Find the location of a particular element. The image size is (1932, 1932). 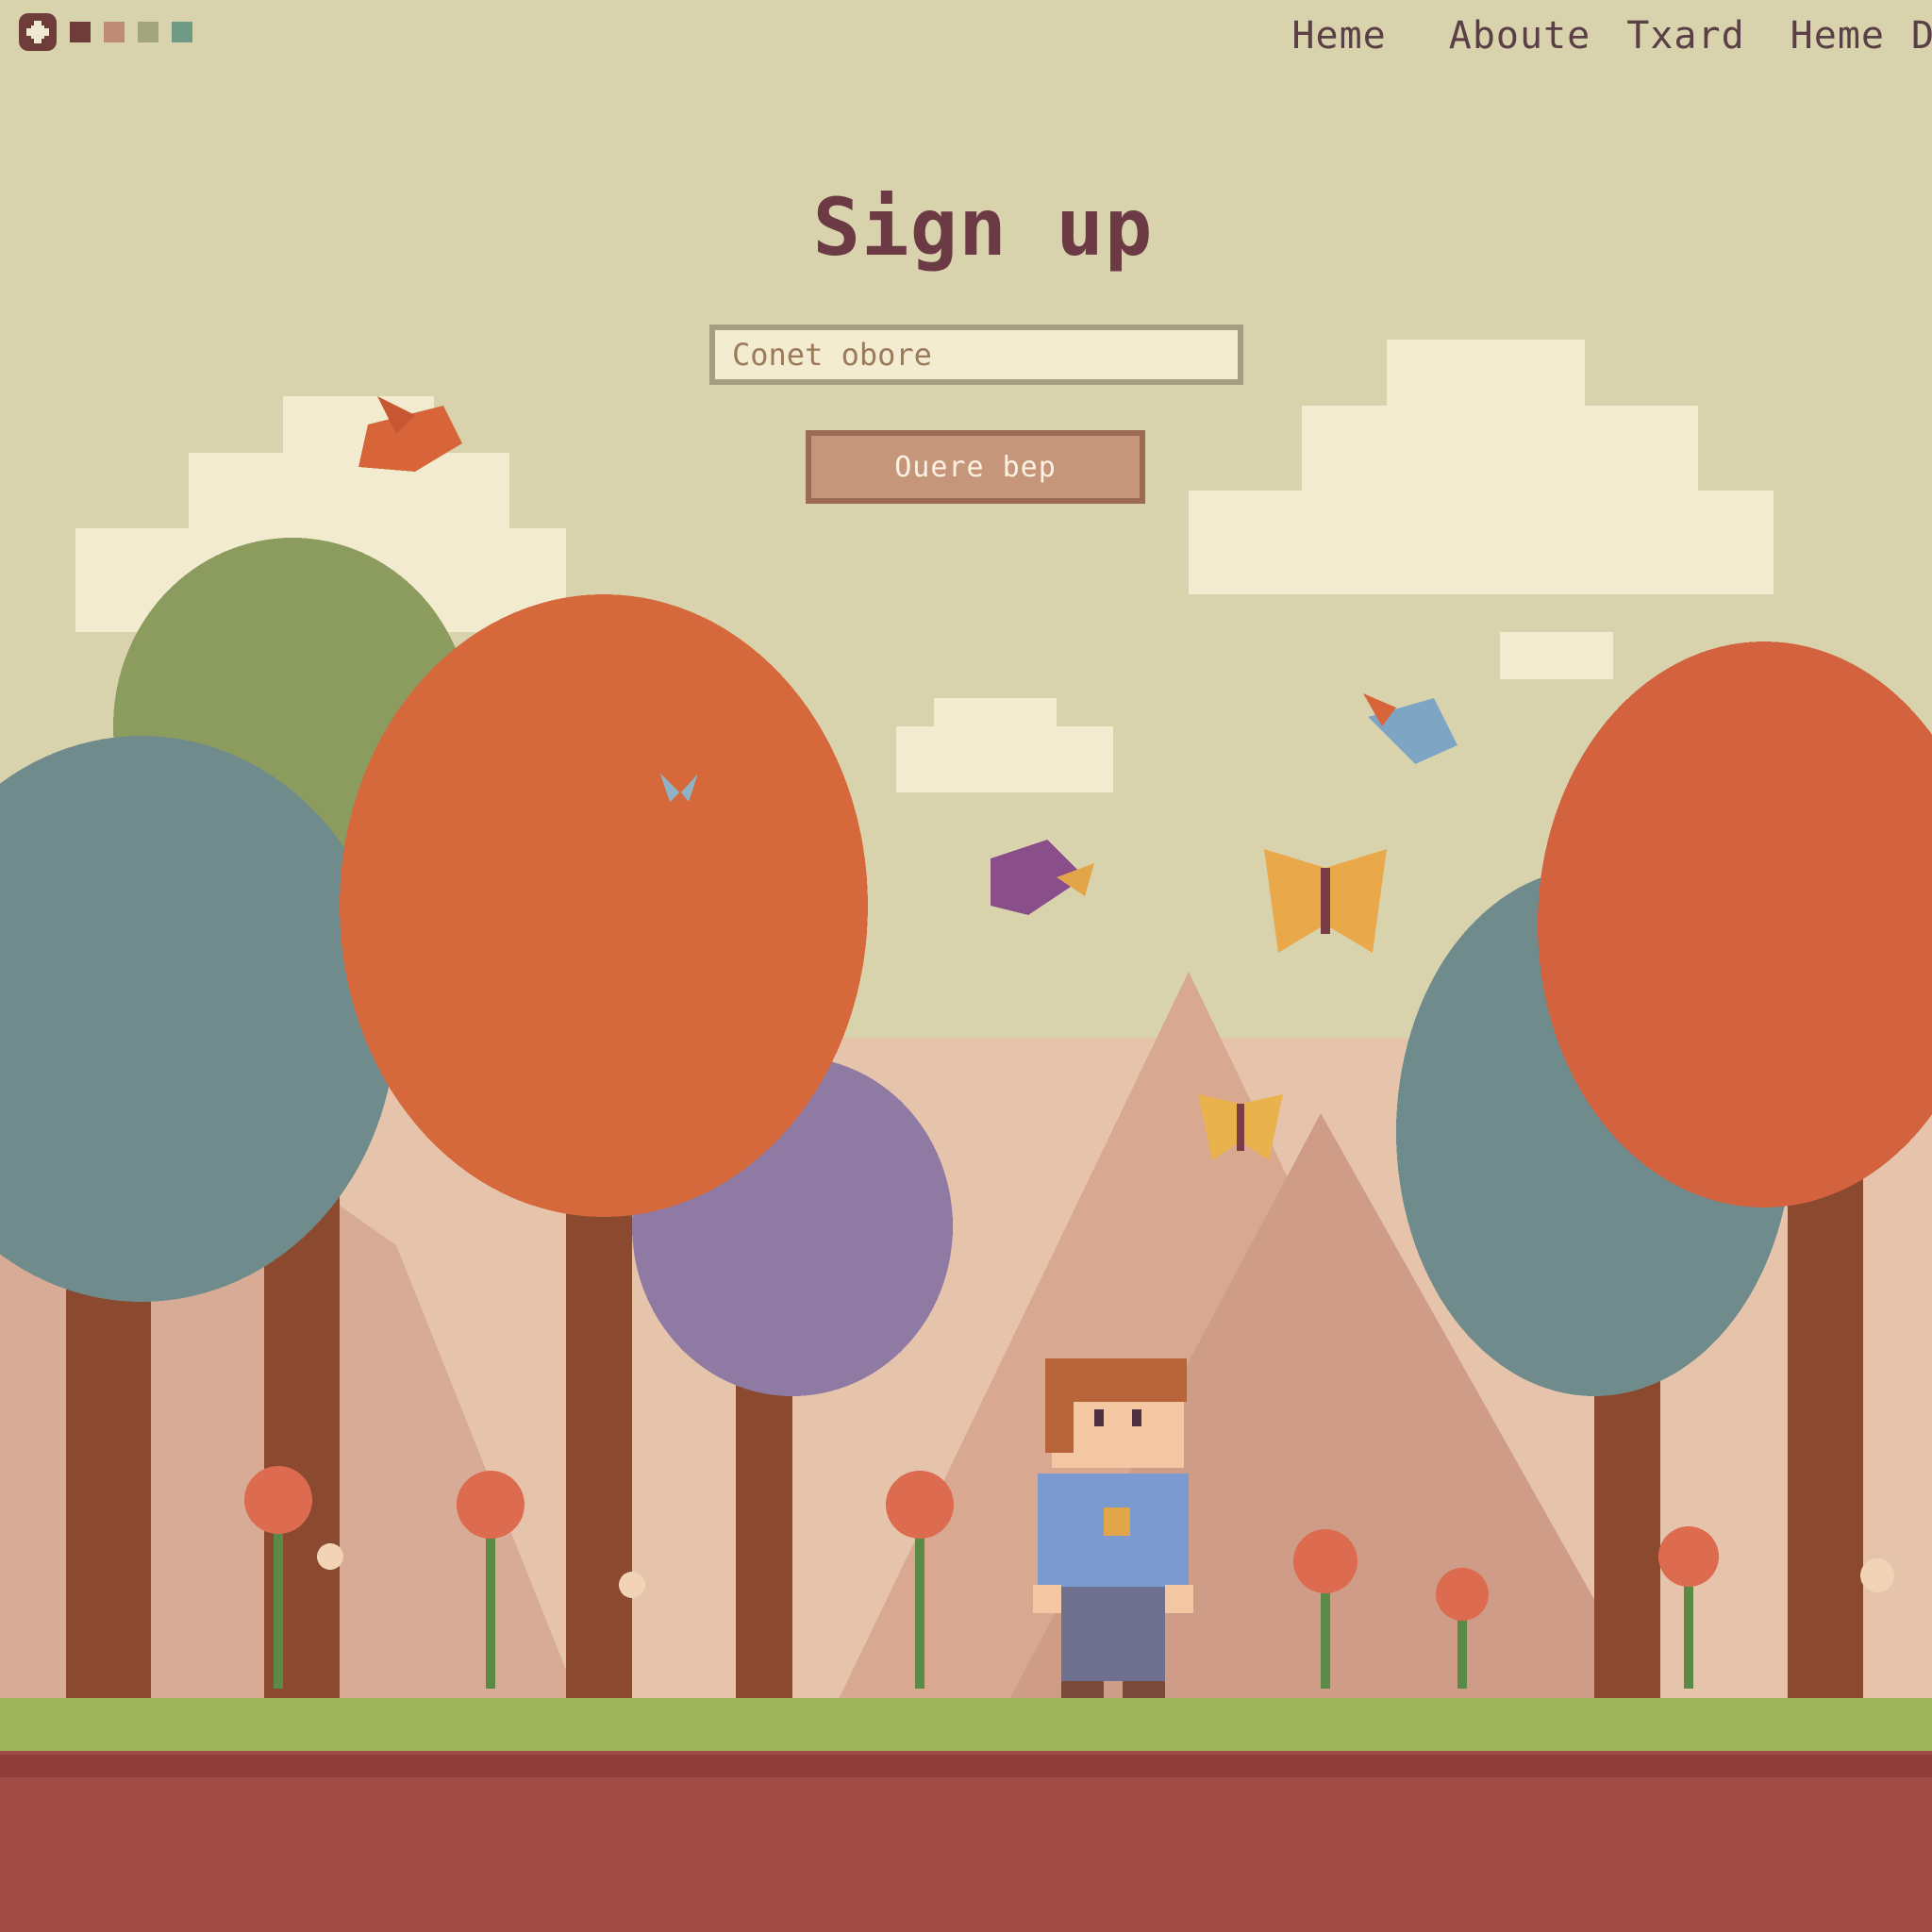

nav-link-aboute: Aboute is located at coordinates (1520, 36).